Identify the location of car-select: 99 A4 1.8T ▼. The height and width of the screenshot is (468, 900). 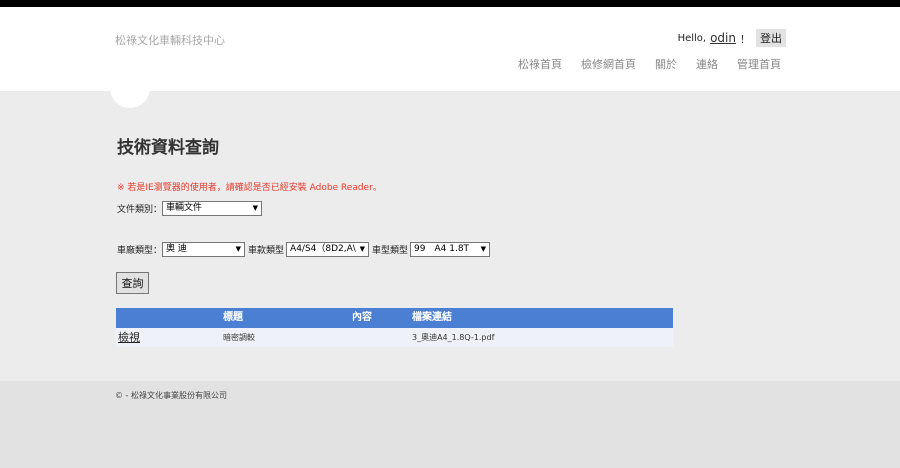
(450, 249).